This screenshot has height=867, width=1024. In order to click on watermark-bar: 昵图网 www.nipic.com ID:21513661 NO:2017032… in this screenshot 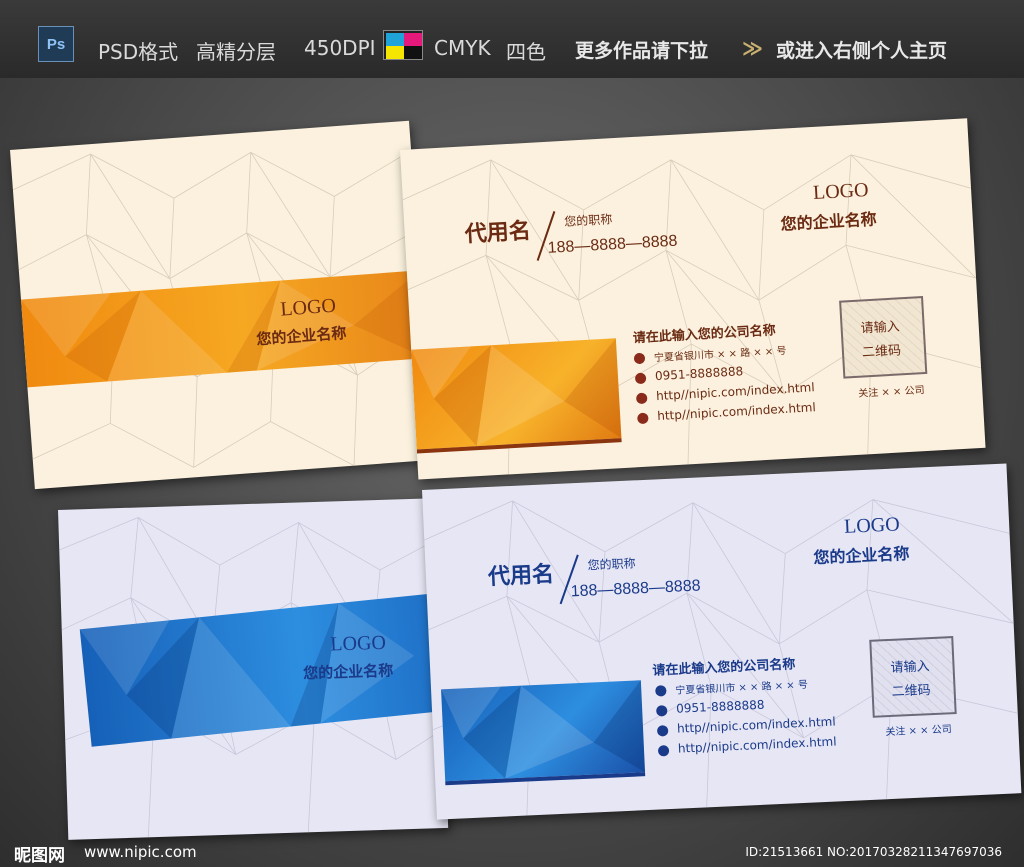, I will do `click(512, 850)`.